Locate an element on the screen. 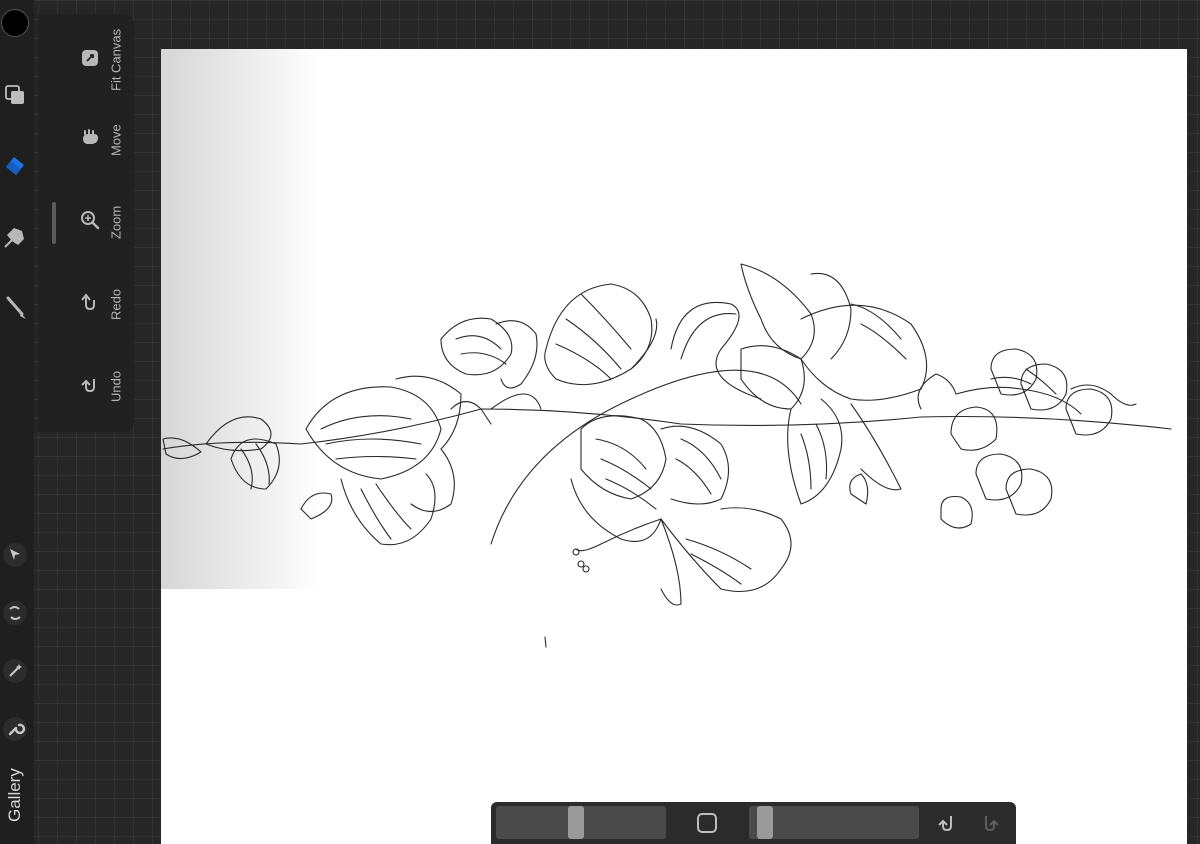  fit-canvas-button: Fit Canvas is located at coordinates (85, 60).